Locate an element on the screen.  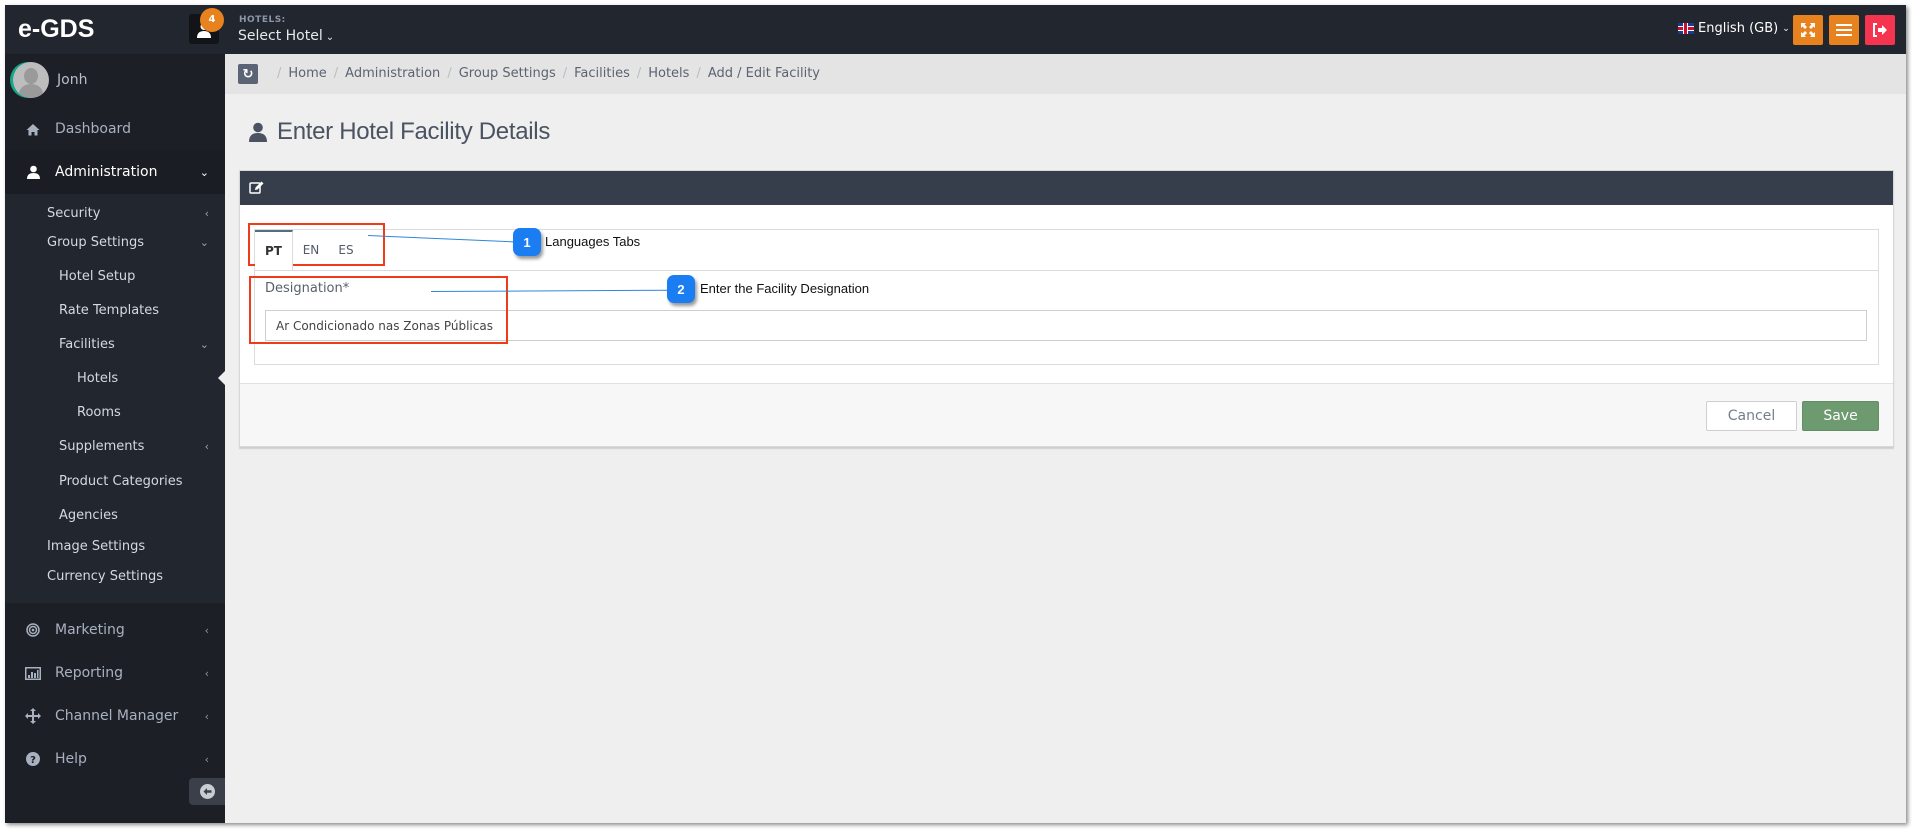
sidebar-item-label: Reporting is located at coordinates (89, 673).